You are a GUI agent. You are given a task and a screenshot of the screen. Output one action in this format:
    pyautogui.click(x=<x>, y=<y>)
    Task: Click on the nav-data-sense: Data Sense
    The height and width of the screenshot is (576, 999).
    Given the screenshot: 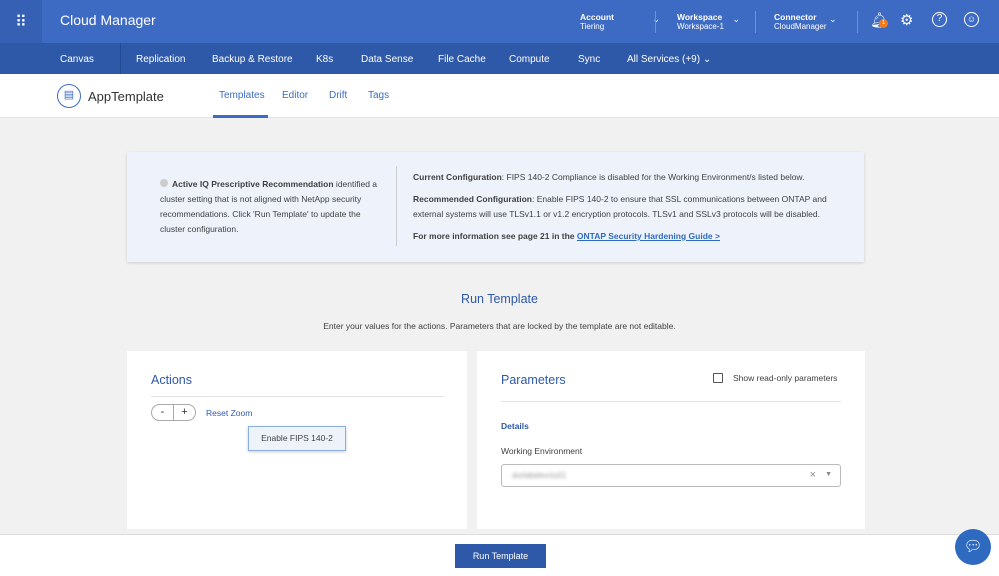 What is the action you would take?
    pyautogui.click(x=387, y=59)
    